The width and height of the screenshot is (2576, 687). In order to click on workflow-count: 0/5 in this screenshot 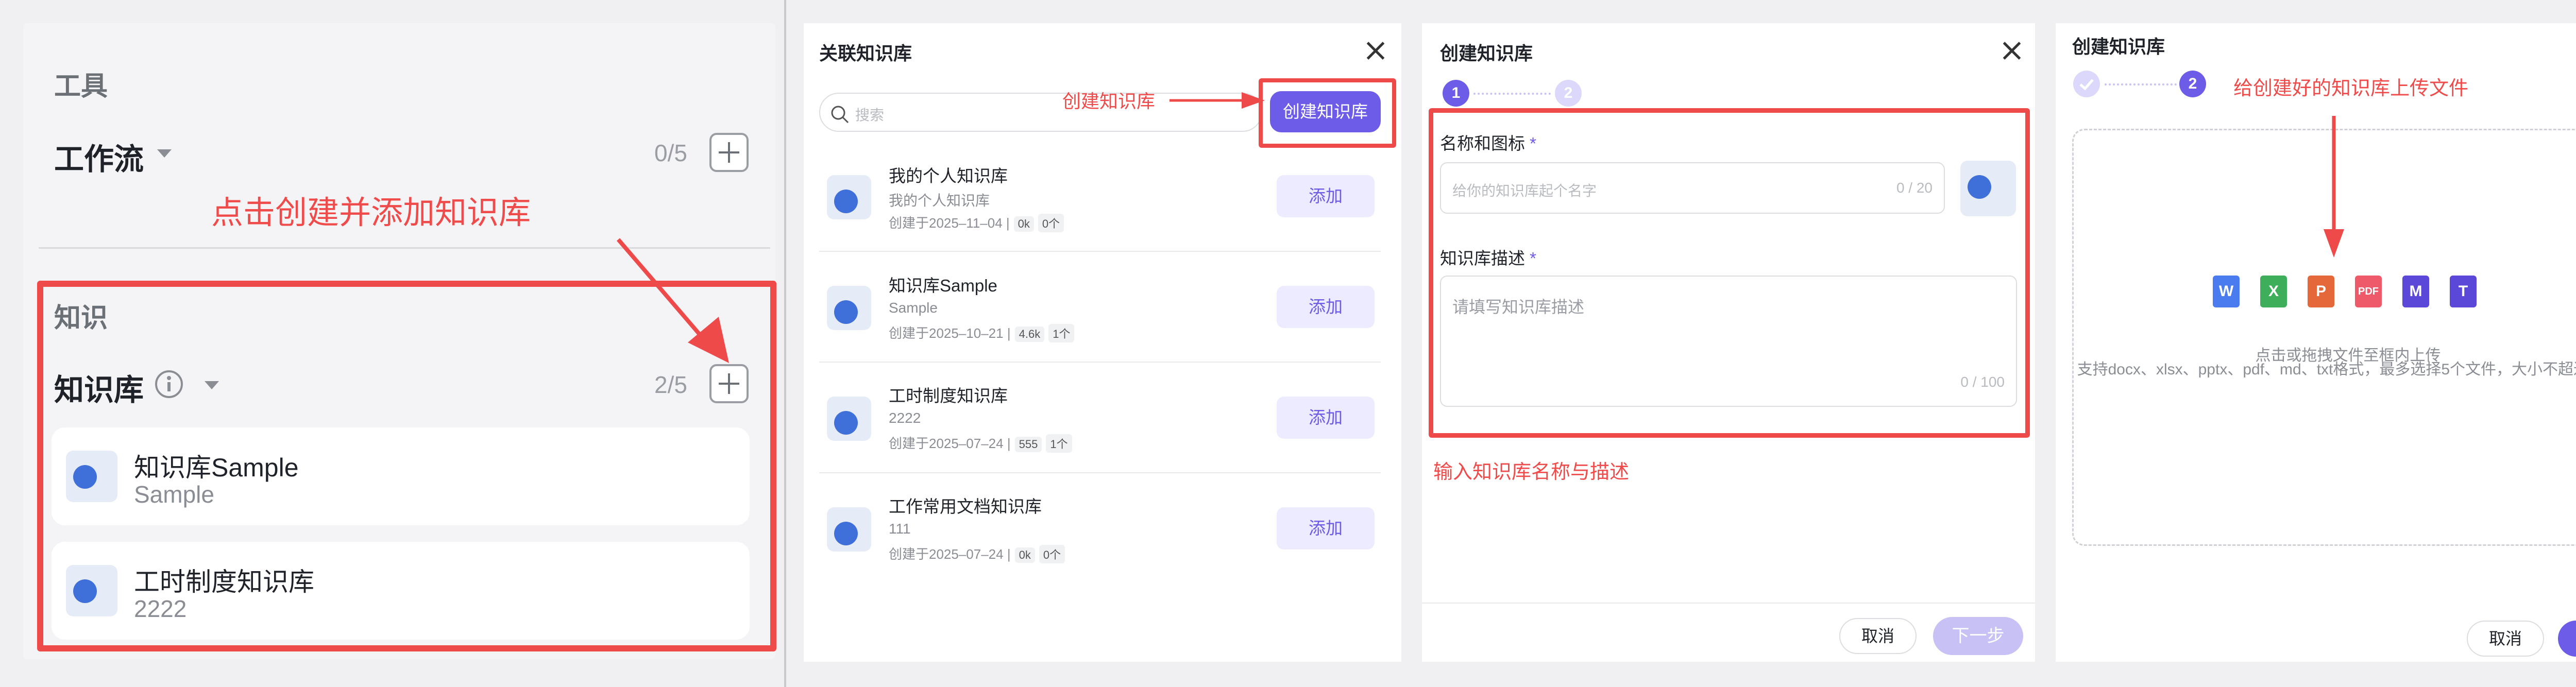, I will do `click(671, 153)`.